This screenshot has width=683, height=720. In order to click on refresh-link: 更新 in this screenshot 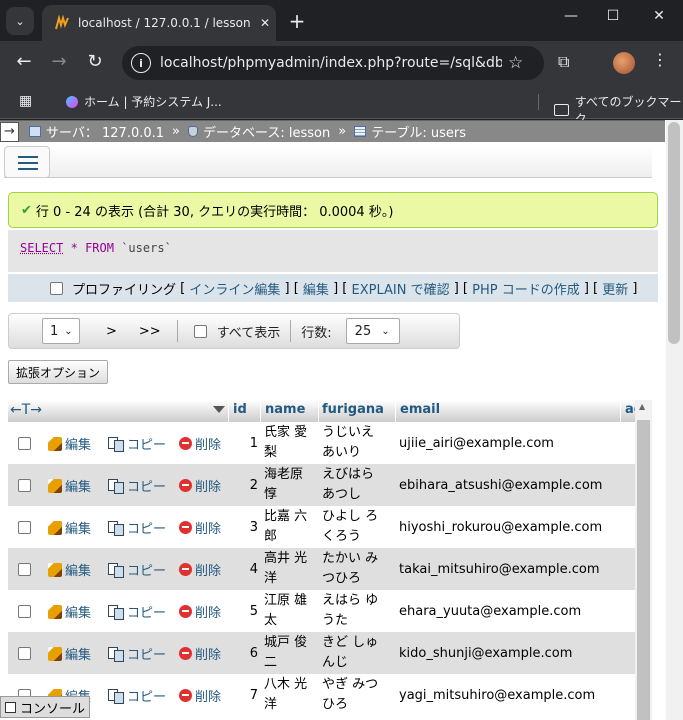, I will do `click(615, 288)`.